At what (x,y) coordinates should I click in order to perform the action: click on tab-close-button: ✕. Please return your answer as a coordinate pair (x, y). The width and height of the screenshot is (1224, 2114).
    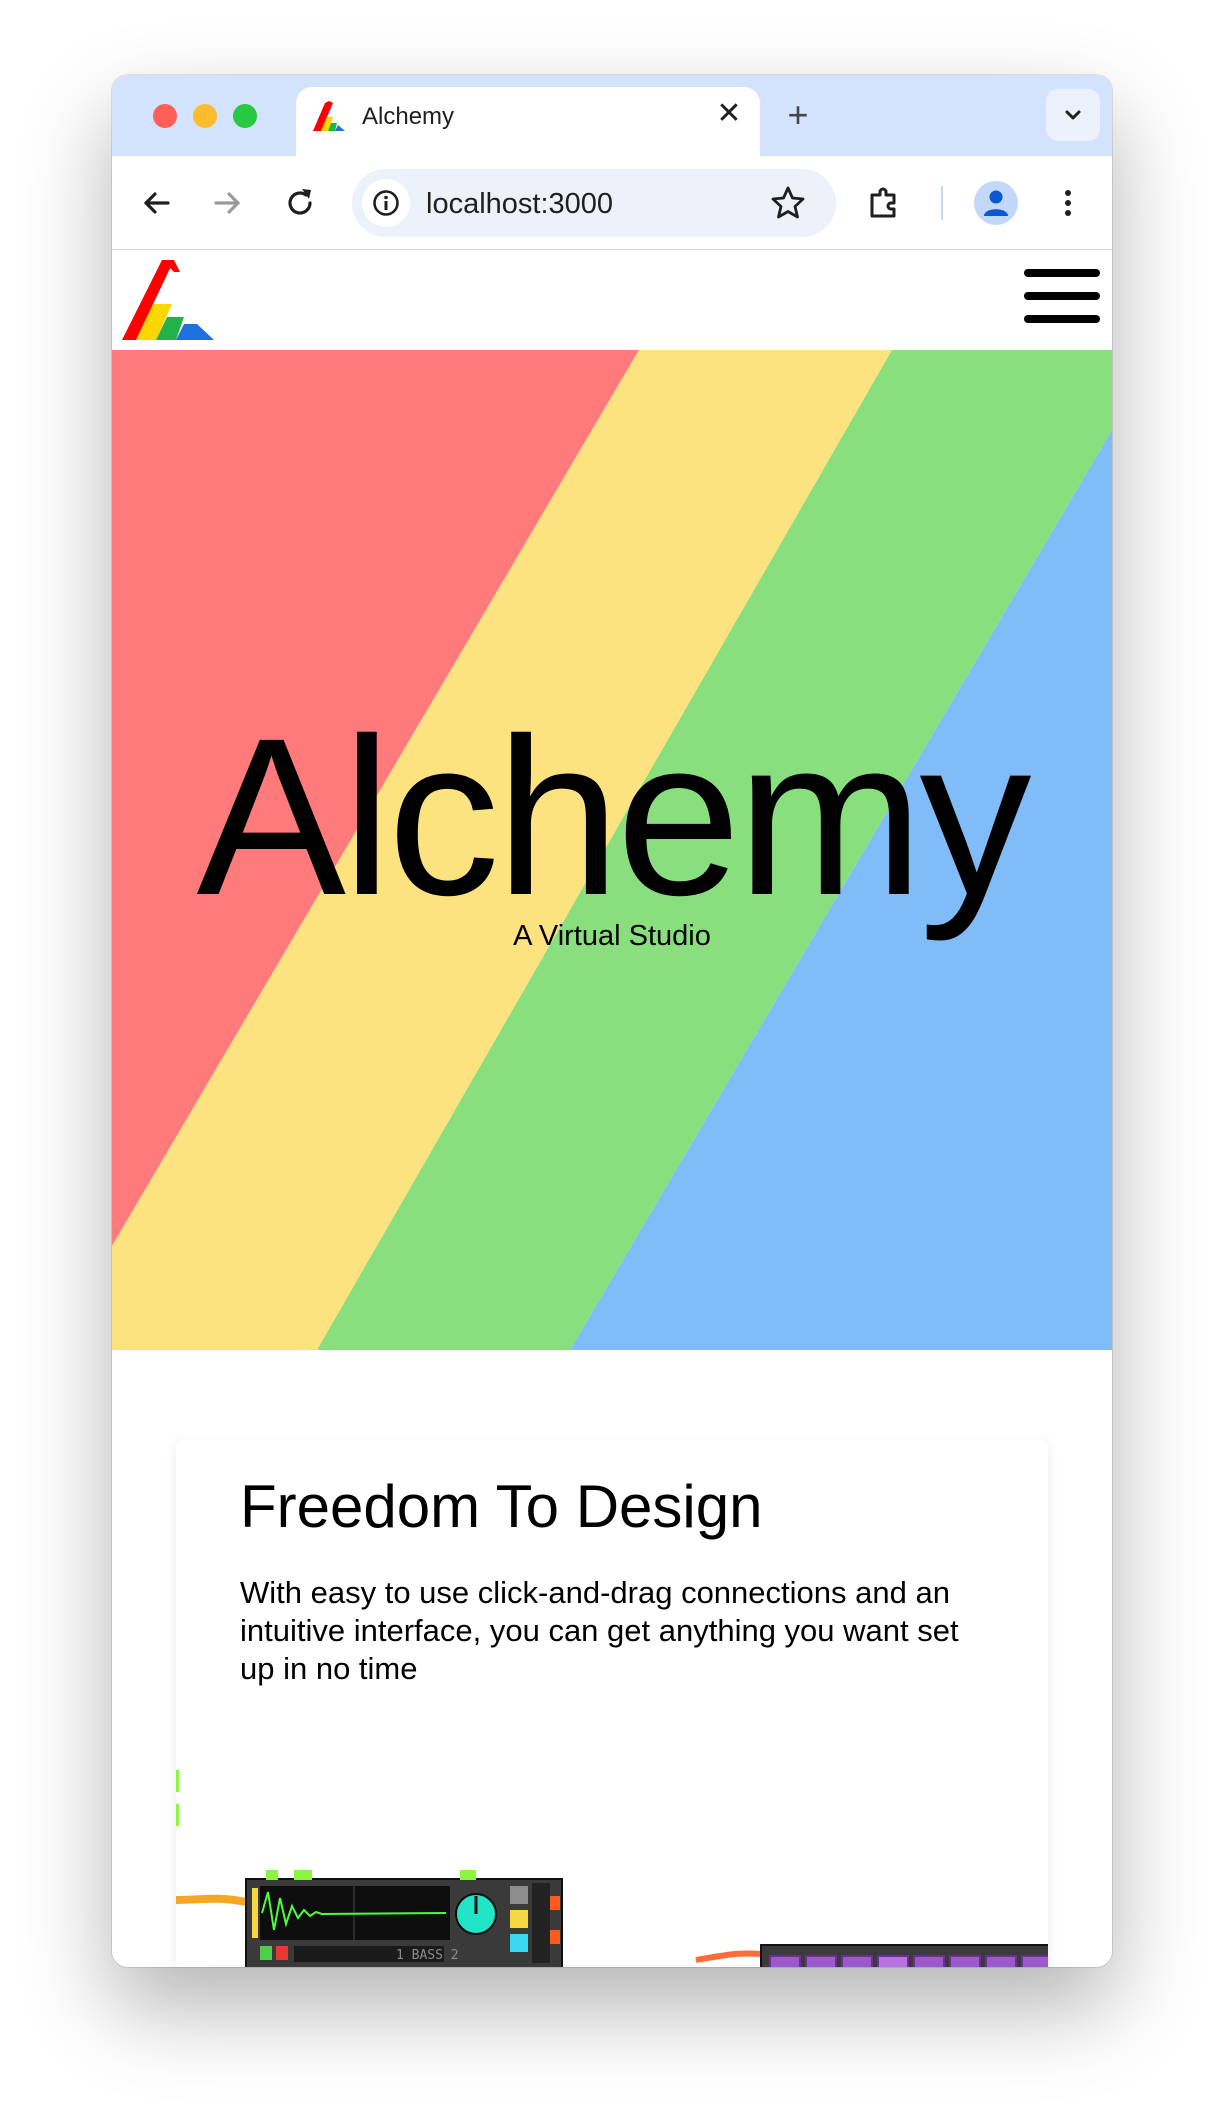
    Looking at the image, I should click on (729, 114).